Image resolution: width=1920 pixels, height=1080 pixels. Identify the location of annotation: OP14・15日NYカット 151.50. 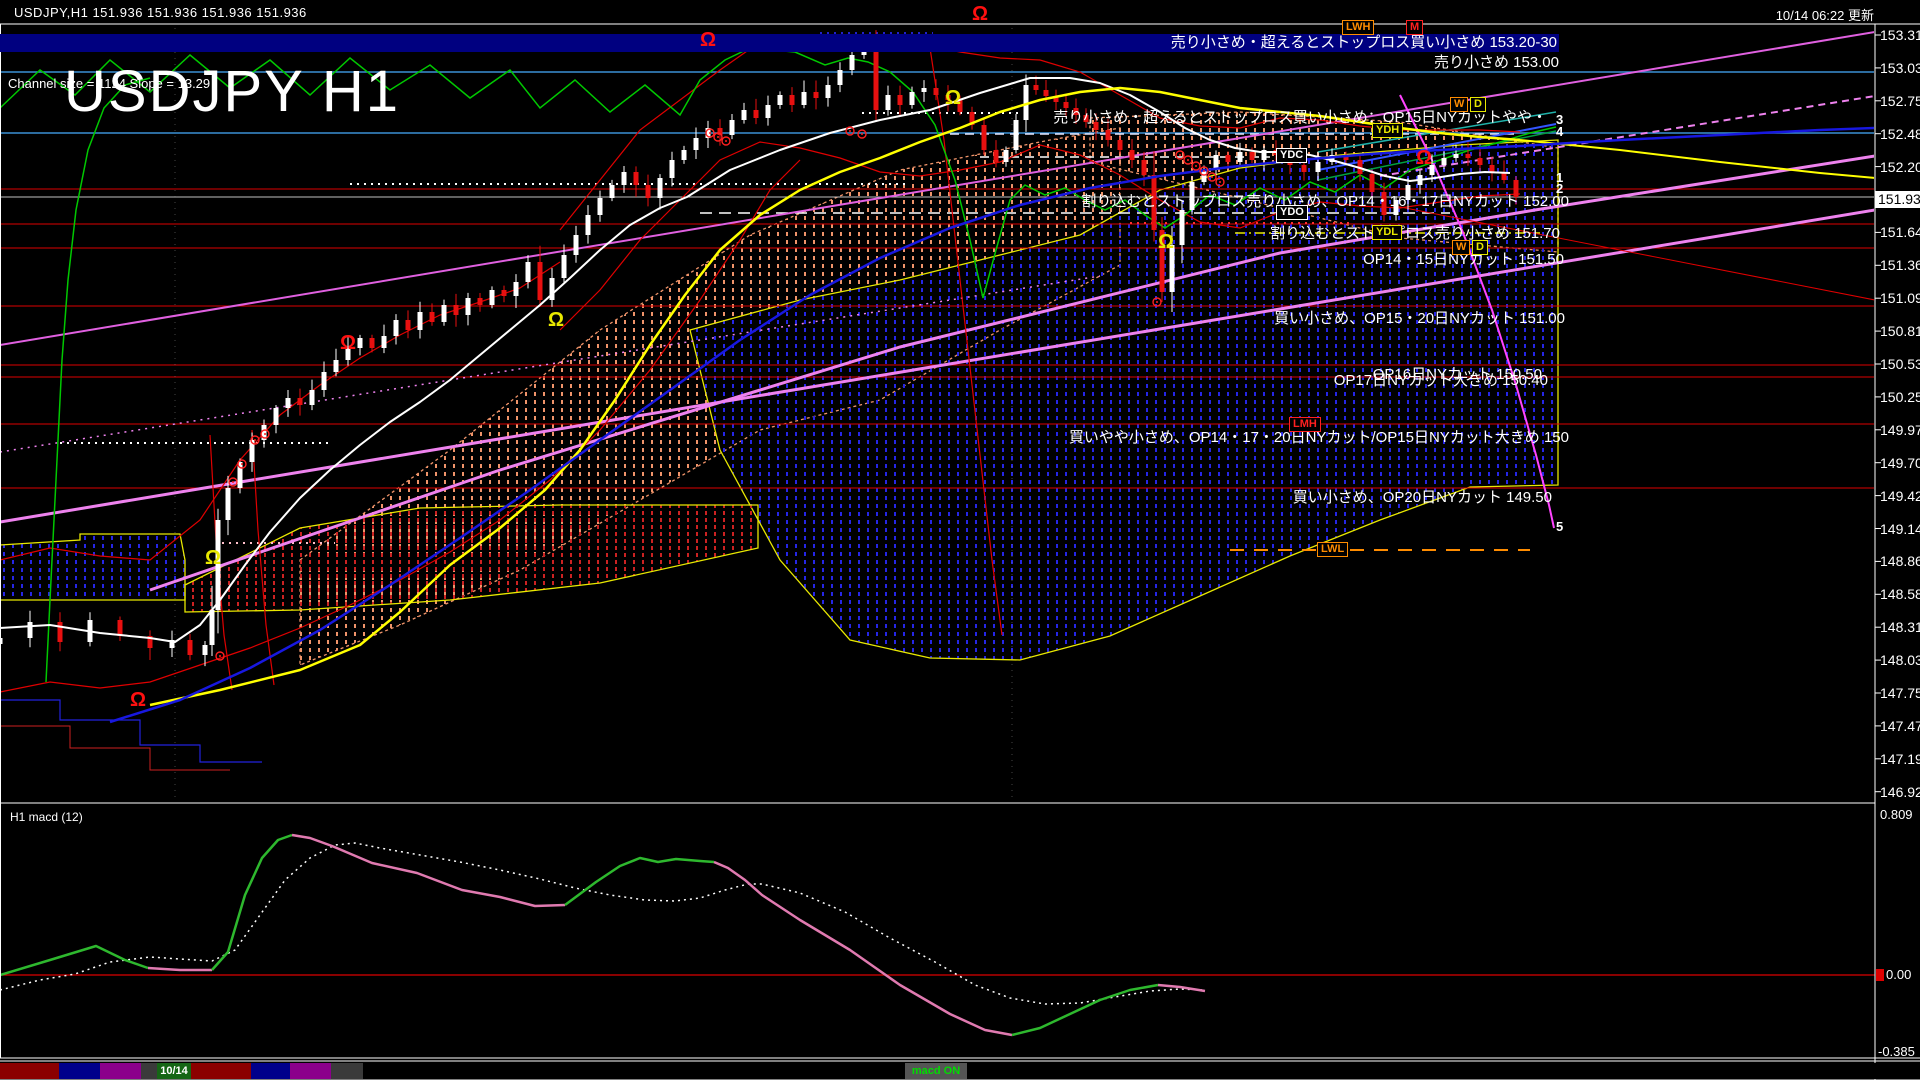
(1463, 259).